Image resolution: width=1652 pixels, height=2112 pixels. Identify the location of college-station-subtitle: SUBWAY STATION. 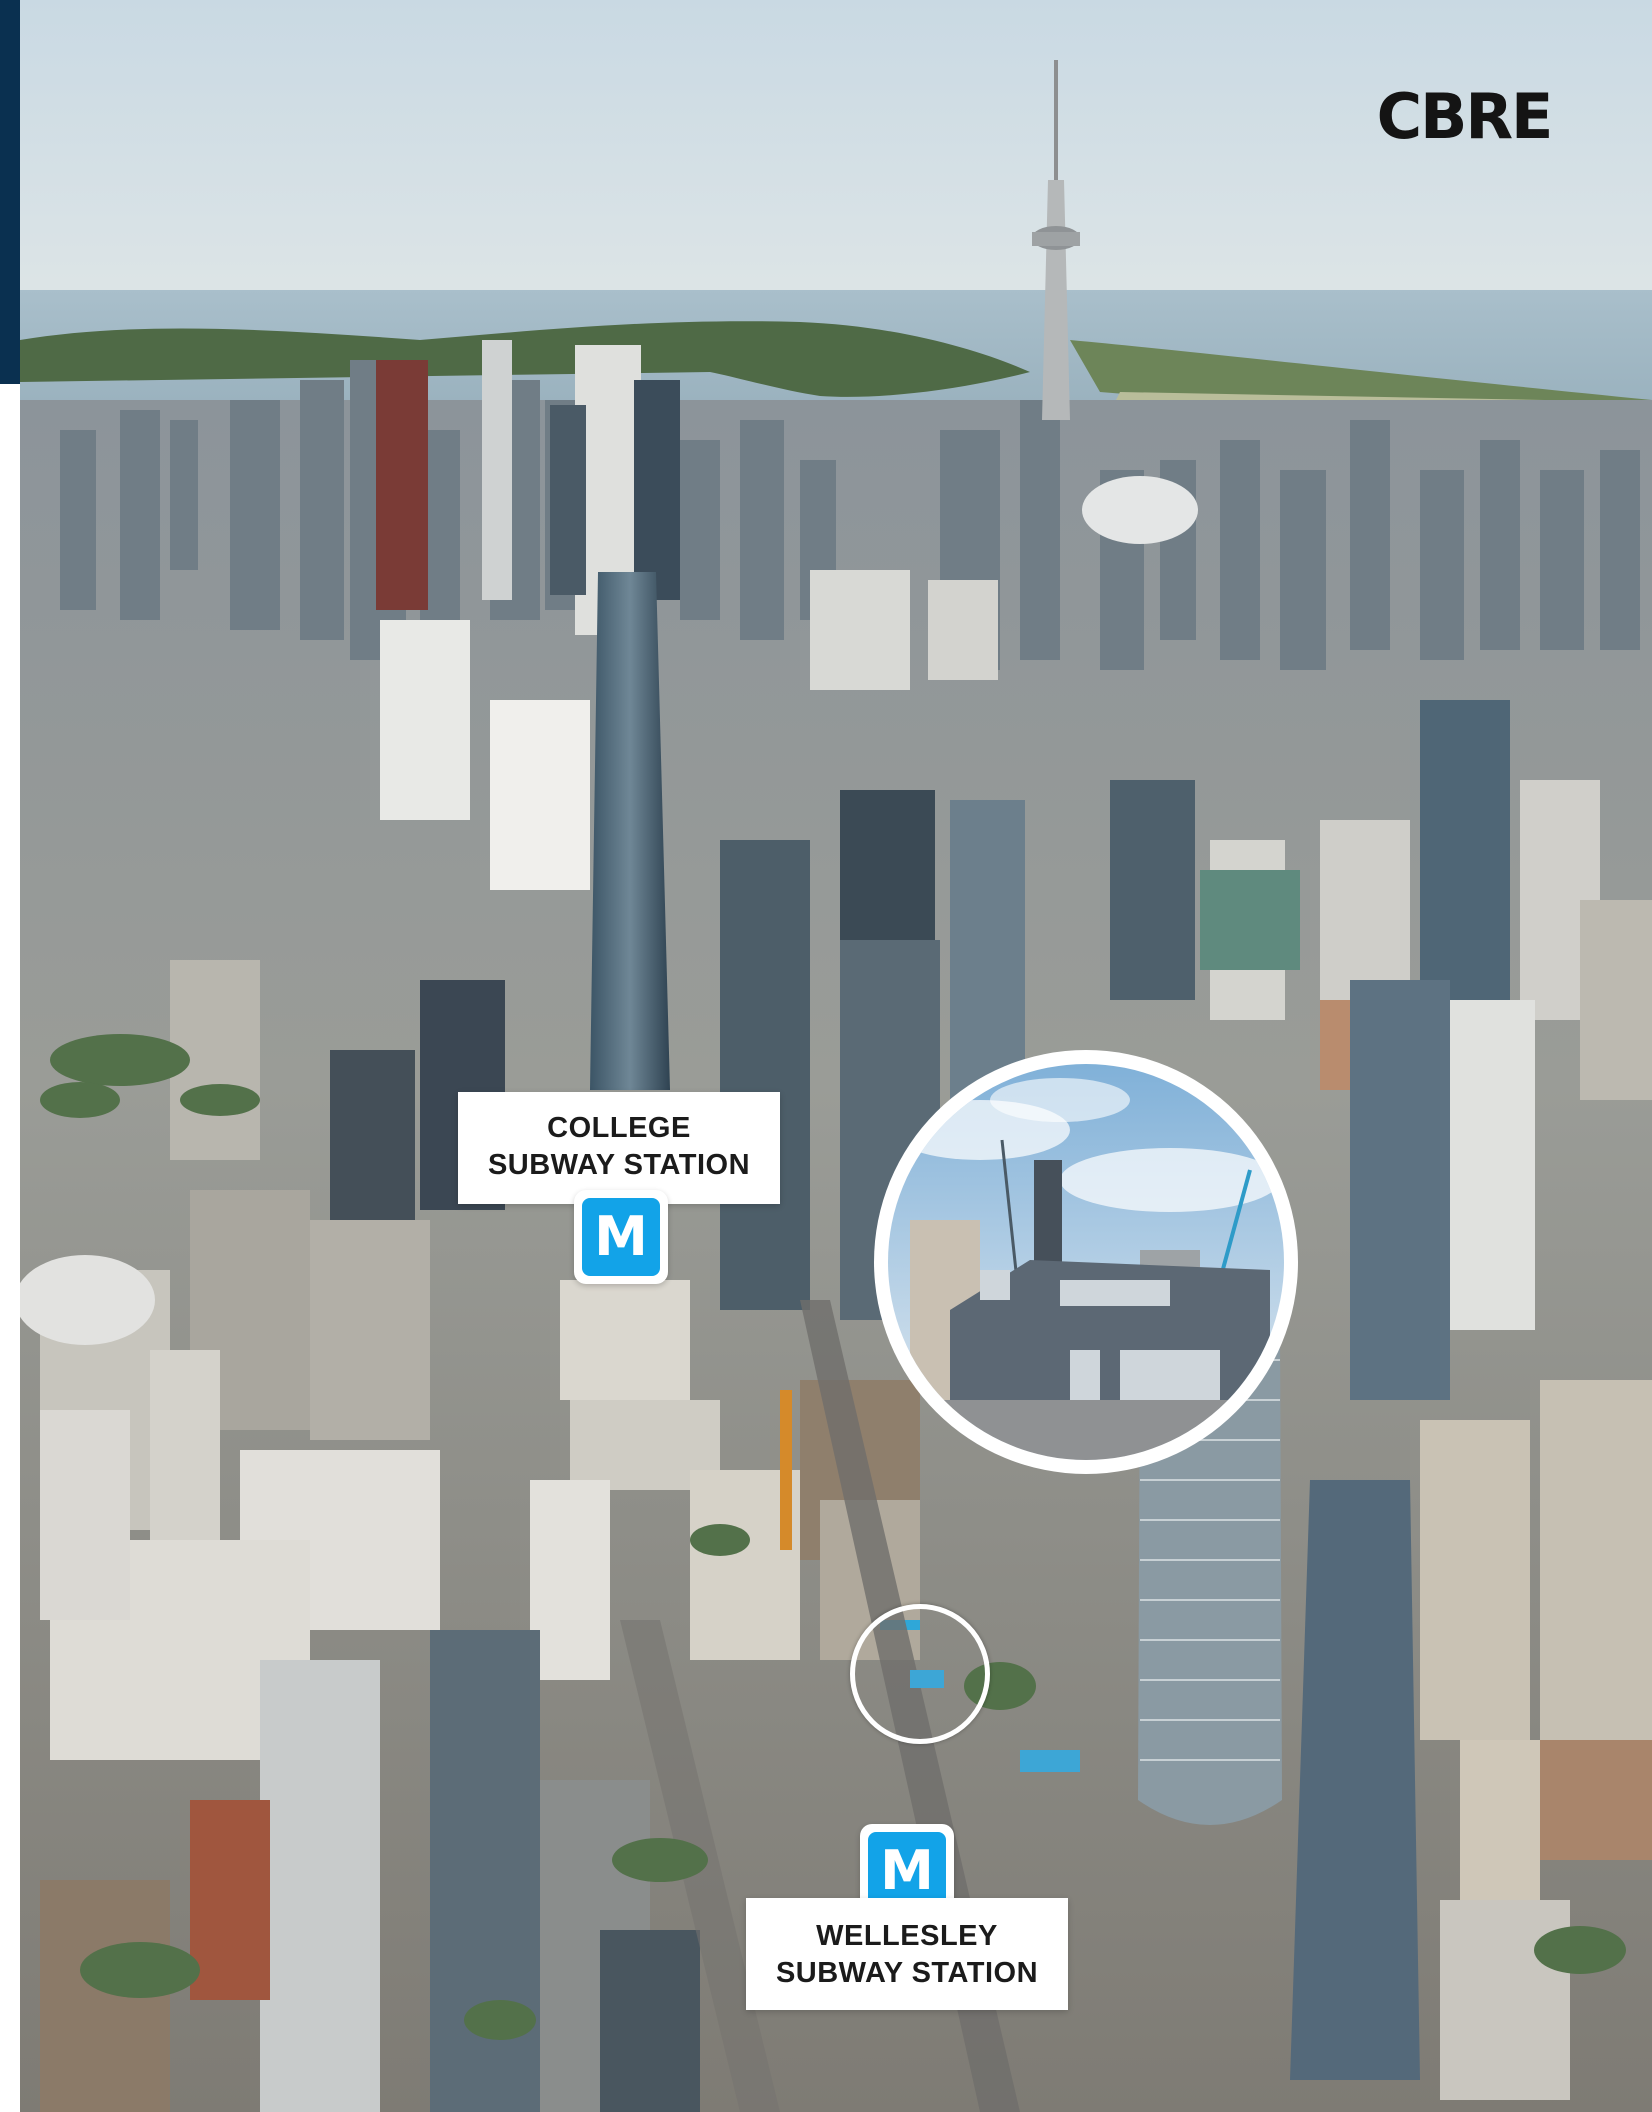
(619, 1165).